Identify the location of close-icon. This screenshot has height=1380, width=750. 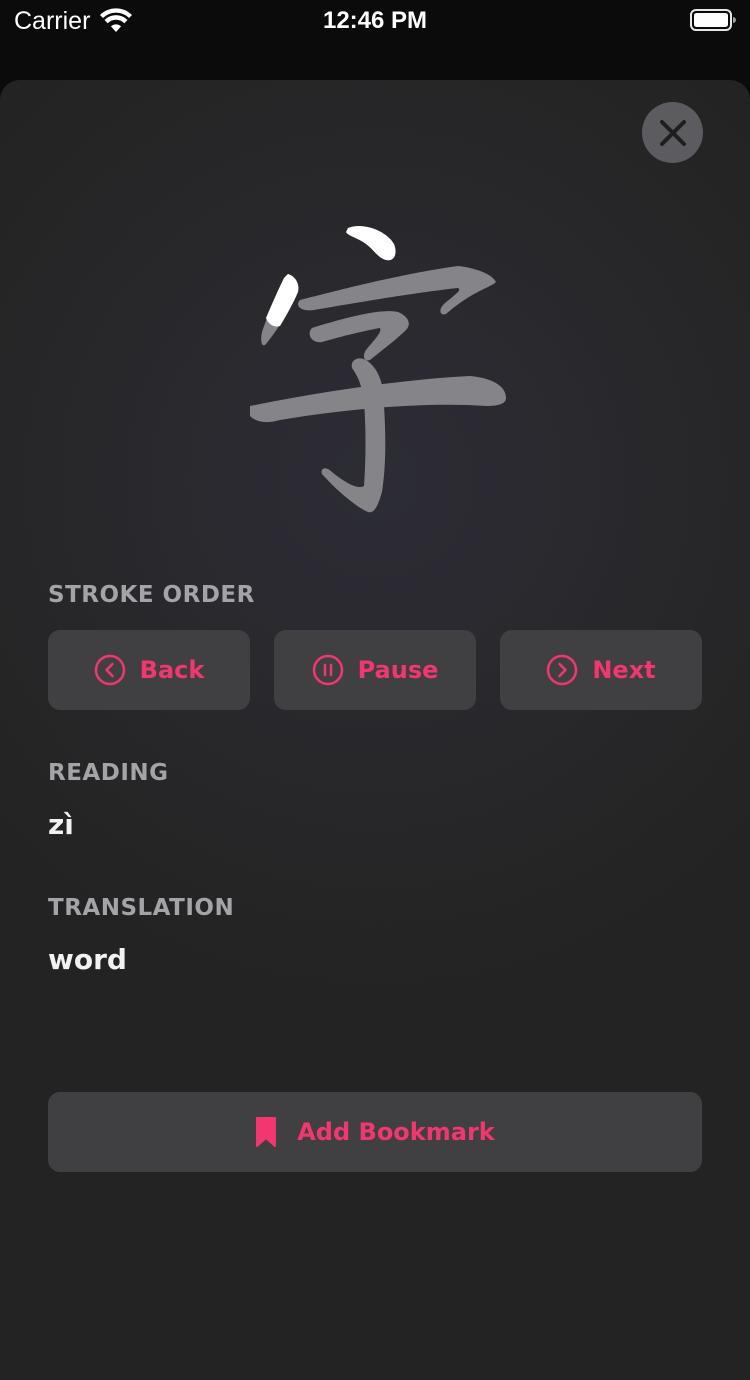
(672, 132).